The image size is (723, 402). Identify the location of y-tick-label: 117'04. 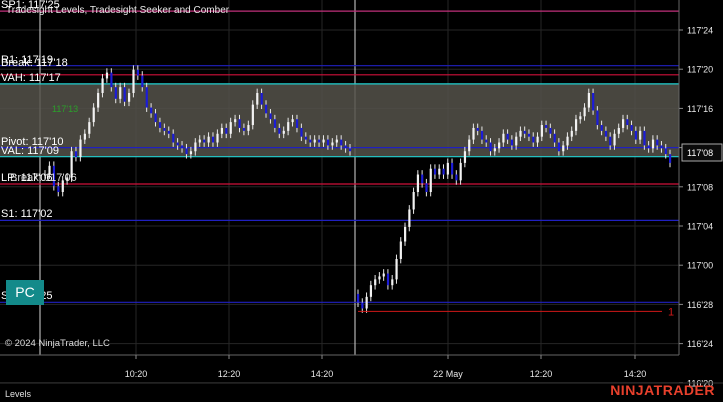
(700, 227).